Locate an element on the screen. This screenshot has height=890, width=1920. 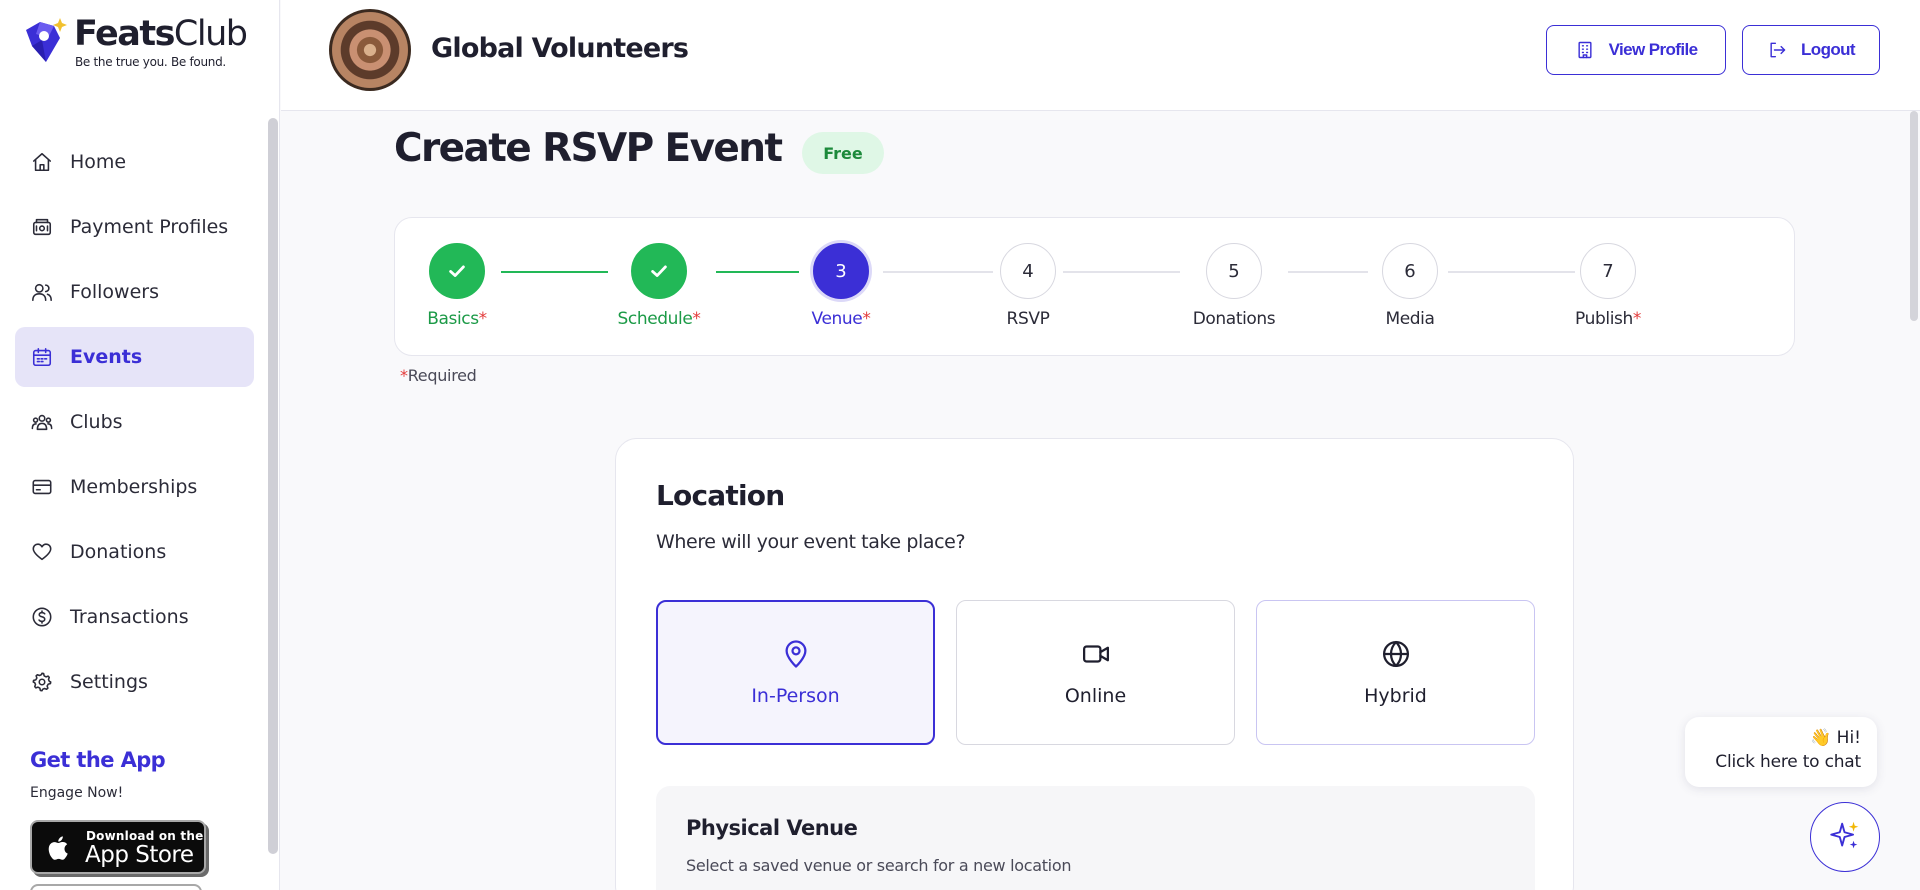
logout-button: Logout is located at coordinates (1811, 50).